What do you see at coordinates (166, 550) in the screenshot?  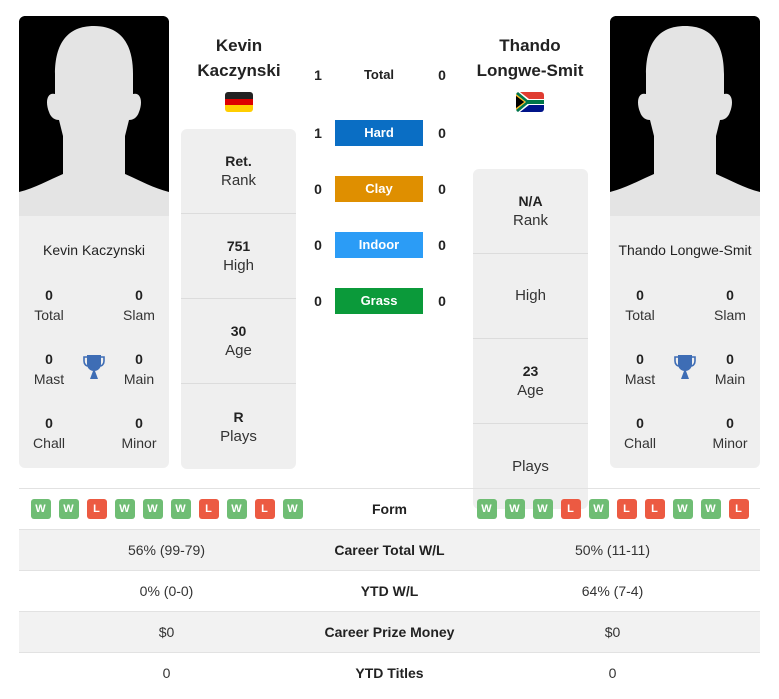 I see `career-wl-left: 56% (99-79)` at bounding box center [166, 550].